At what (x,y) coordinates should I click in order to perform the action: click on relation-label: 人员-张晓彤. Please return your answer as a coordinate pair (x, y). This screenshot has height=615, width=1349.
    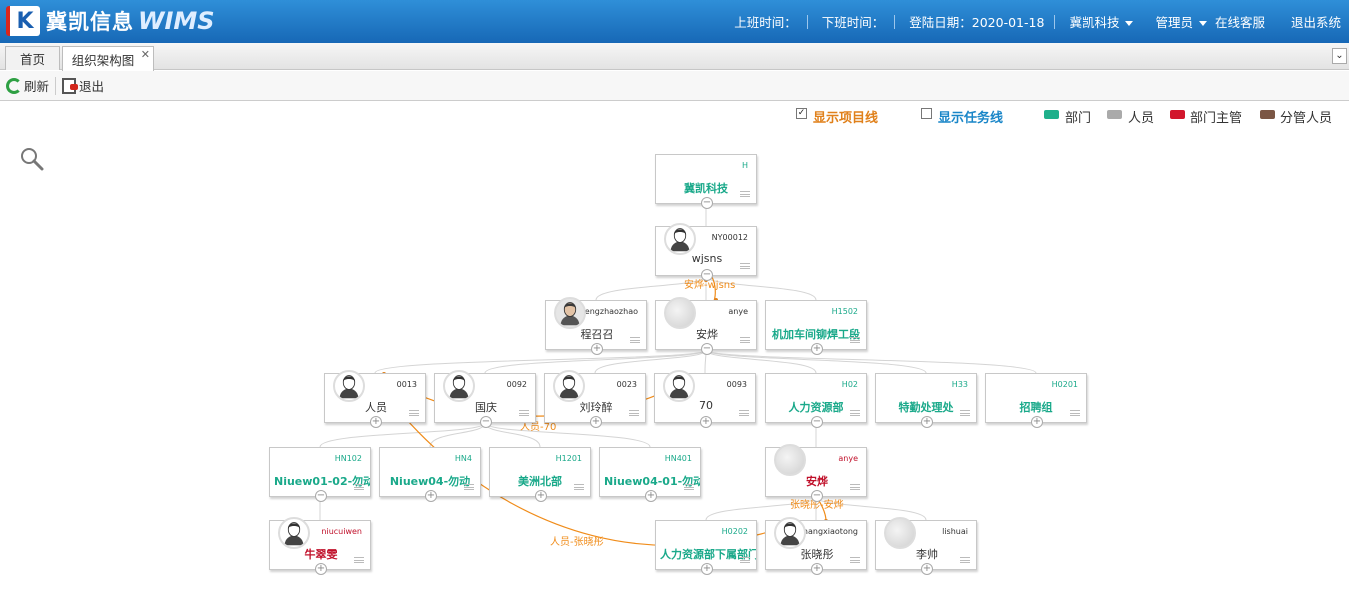
    Looking at the image, I should click on (577, 542).